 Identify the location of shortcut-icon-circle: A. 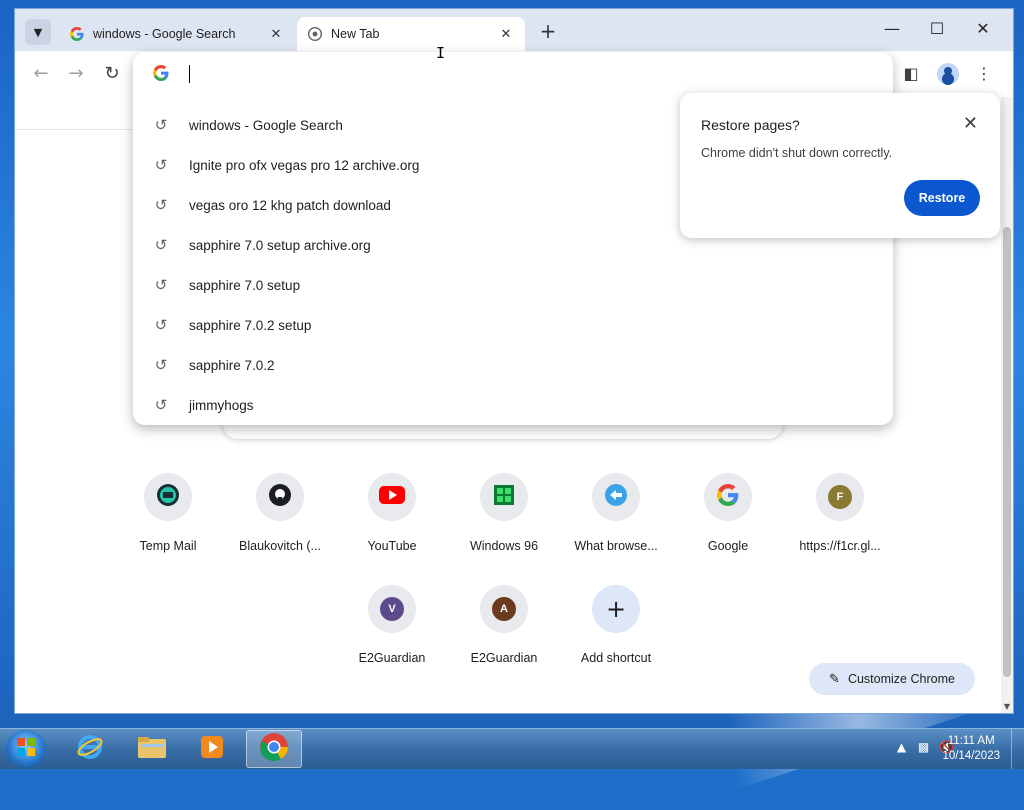
(504, 609).